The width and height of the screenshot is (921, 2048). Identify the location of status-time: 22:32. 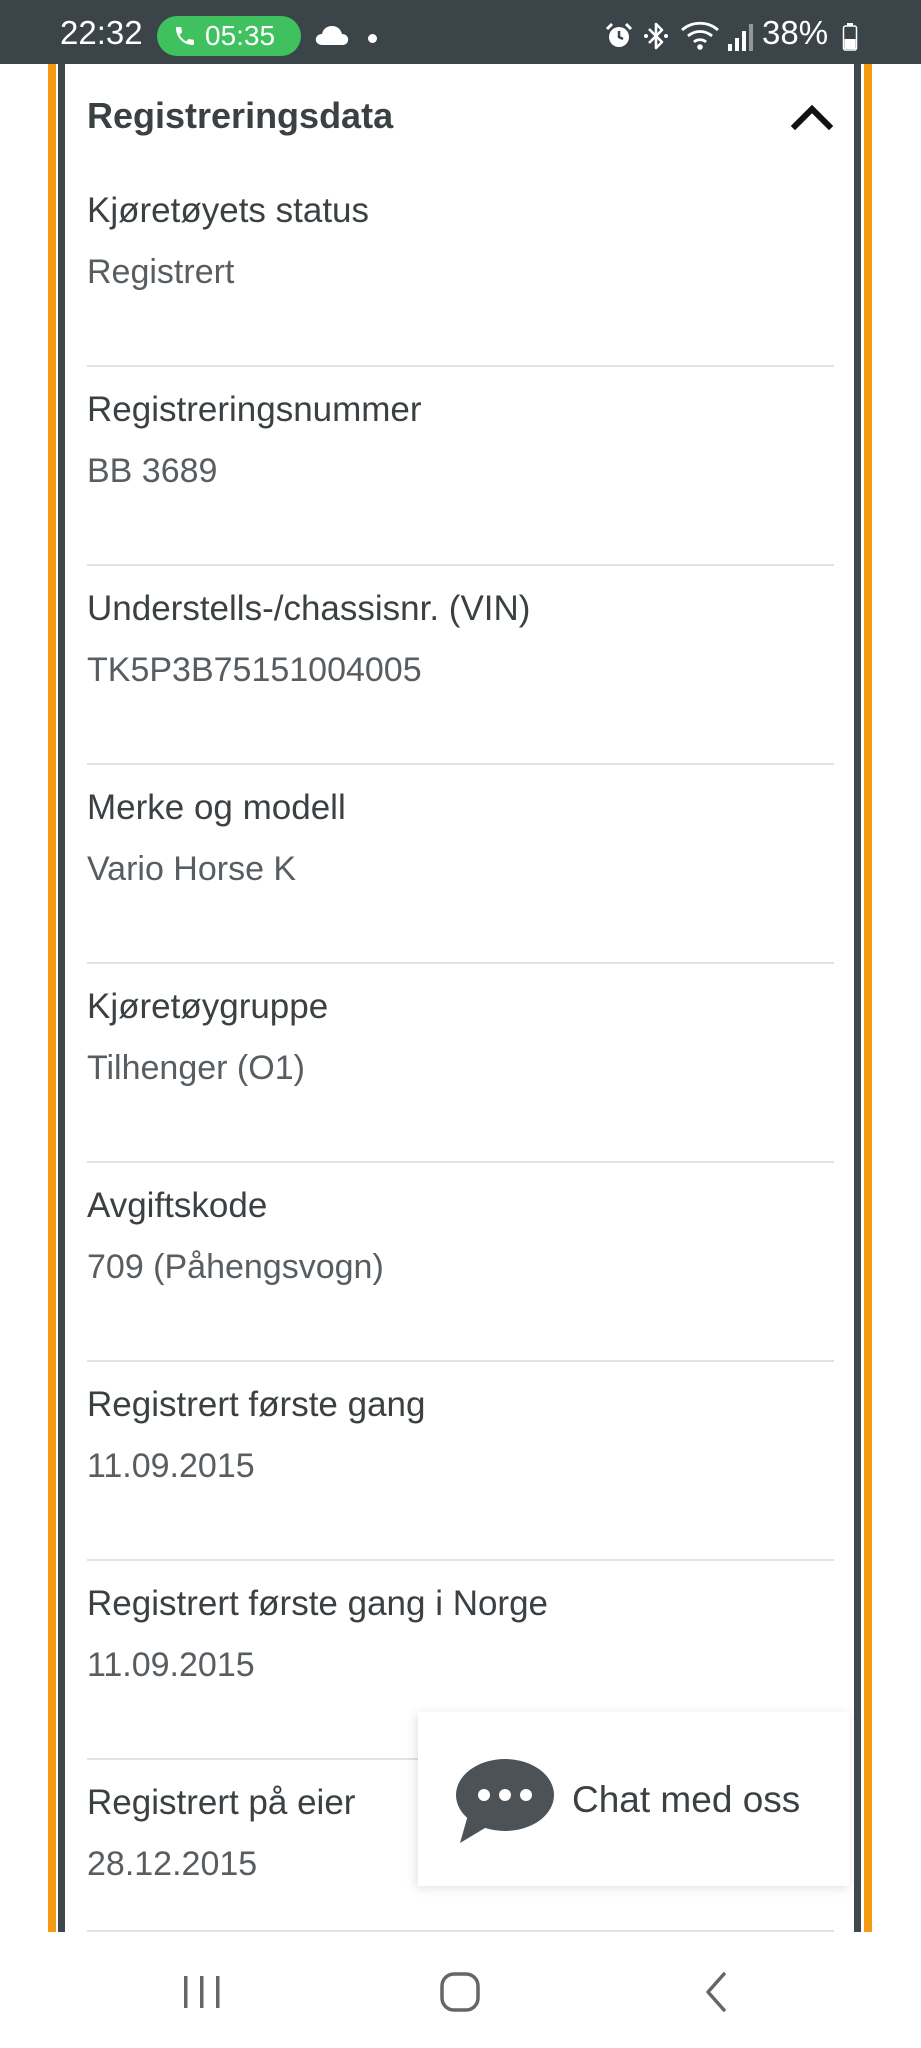
(101, 32).